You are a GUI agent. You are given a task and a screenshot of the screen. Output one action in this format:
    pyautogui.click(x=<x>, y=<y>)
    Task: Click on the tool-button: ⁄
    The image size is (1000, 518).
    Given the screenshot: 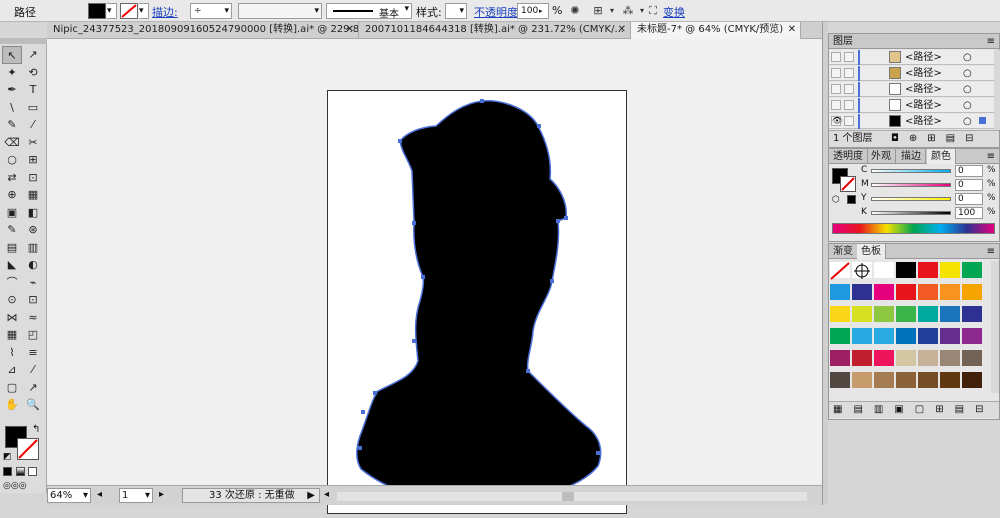 What is the action you would take?
    pyautogui.click(x=33, y=370)
    